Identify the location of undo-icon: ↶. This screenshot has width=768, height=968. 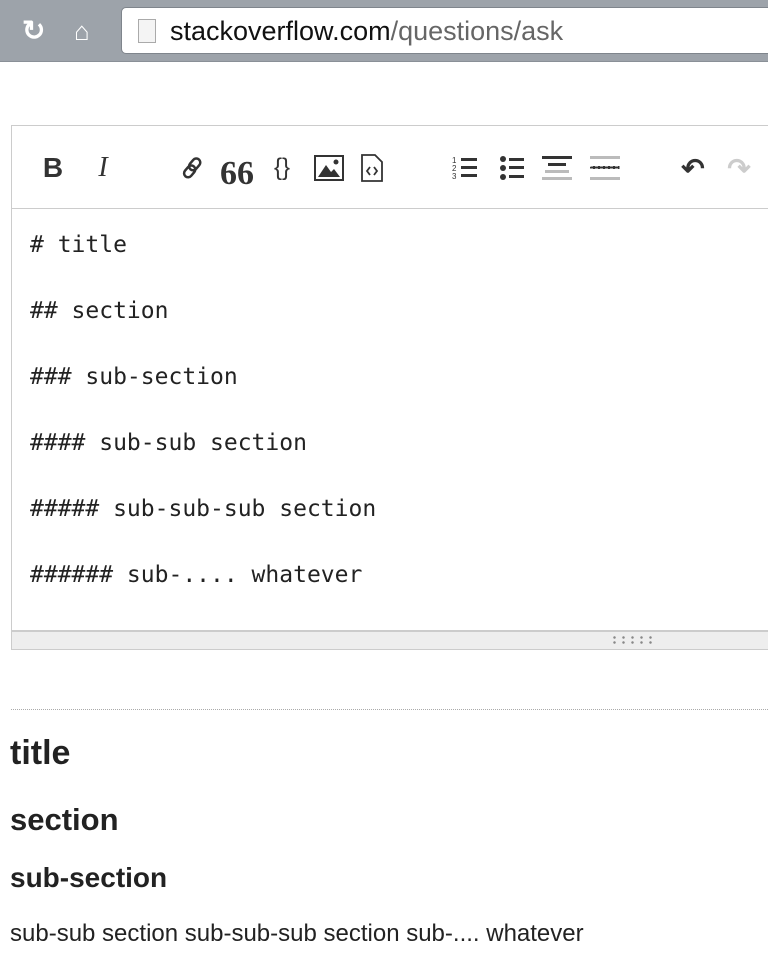
(693, 168).